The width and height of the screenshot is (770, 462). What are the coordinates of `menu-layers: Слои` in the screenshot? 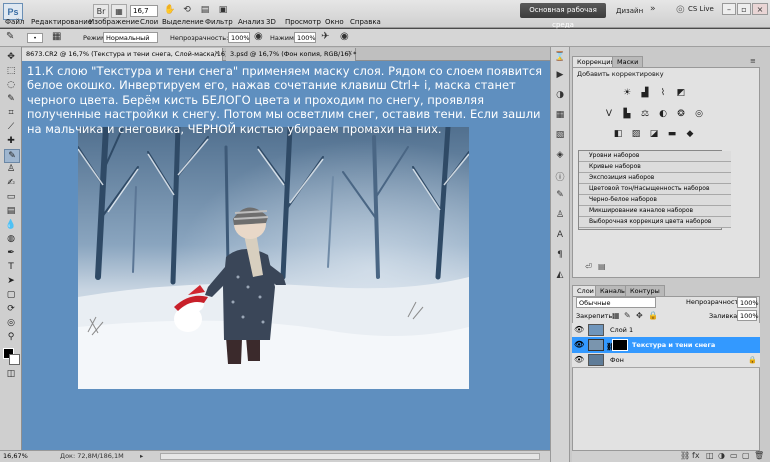 It's located at (149, 22).